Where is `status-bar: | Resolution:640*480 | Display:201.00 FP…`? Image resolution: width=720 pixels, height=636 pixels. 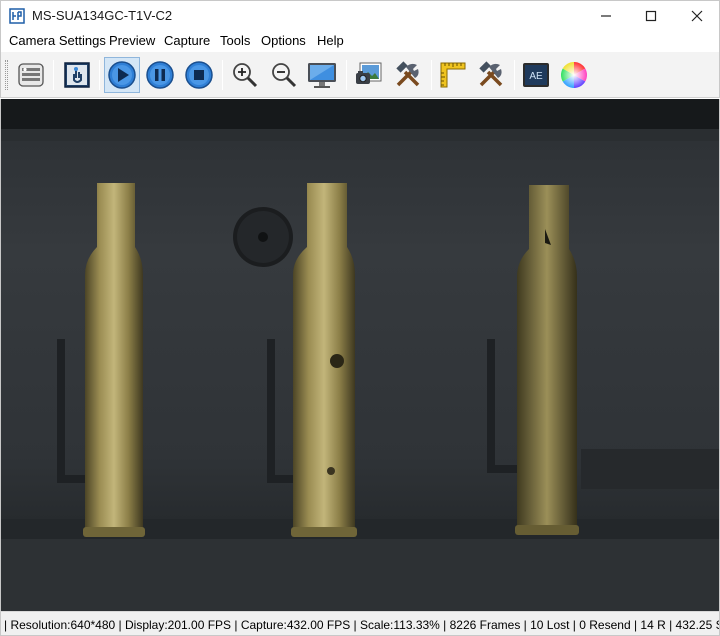 status-bar: | Resolution:640*480 | Display:201.00 FP… is located at coordinates (360, 623).